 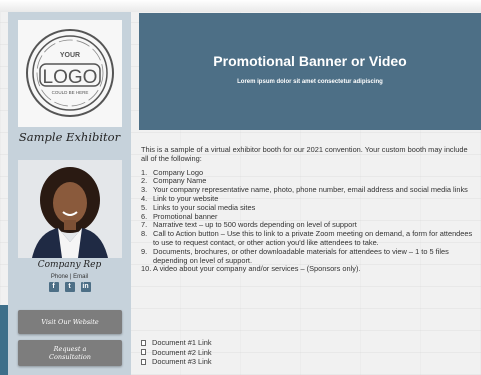 I want to click on logo-line2: LOGO, so click(x=70, y=77).